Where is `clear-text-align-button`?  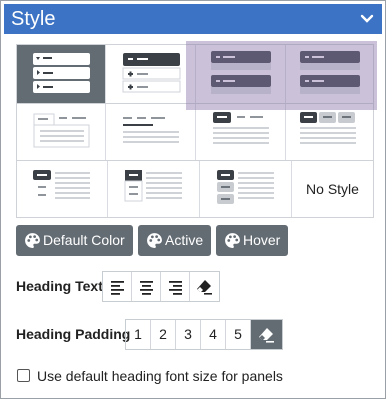
clear-text-align-button is located at coordinates (204, 286).